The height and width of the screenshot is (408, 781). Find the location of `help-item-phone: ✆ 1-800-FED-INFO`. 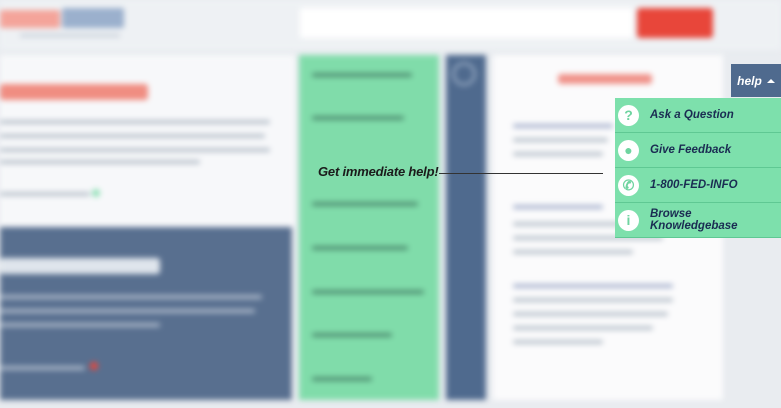

help-item-phone: ✆ 1-800-FED-INFO is located at coordinates (698, 185).